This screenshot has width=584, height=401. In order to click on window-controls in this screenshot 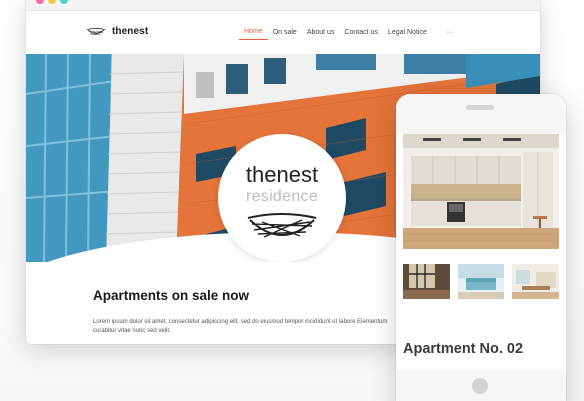, I will do `click(52, 2)`.